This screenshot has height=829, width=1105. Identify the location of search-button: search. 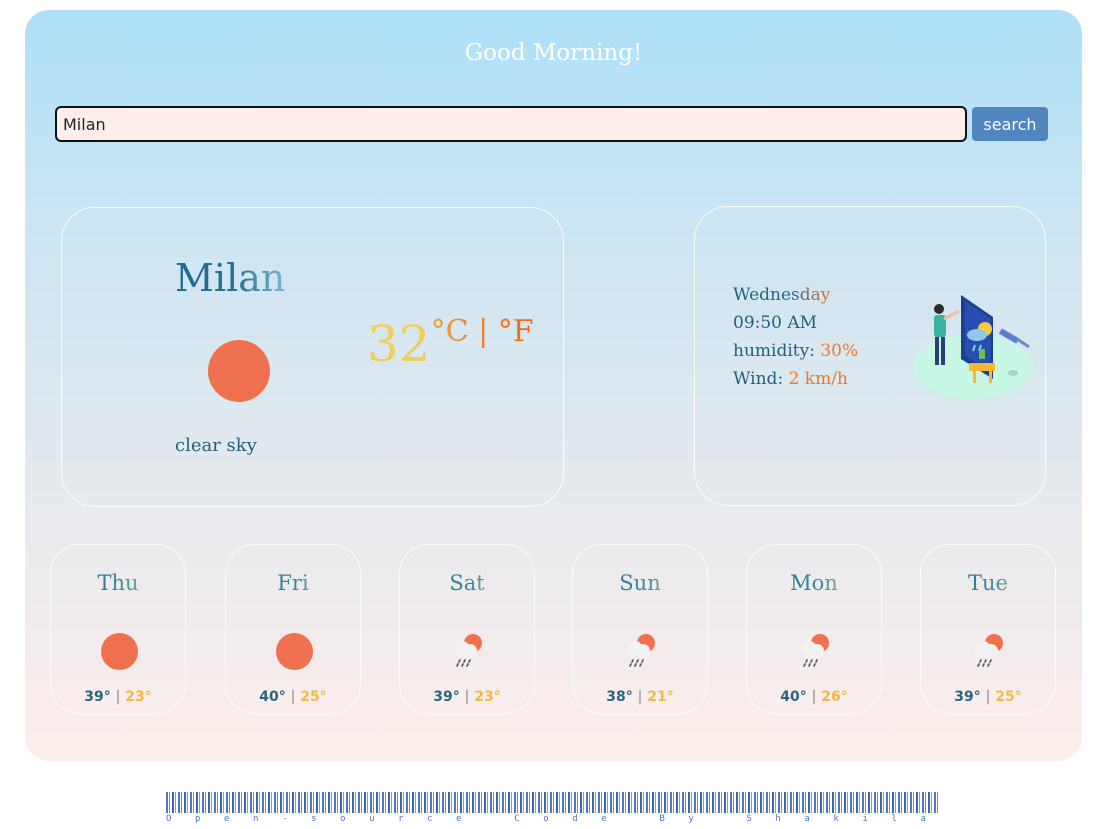
(1010, 124).